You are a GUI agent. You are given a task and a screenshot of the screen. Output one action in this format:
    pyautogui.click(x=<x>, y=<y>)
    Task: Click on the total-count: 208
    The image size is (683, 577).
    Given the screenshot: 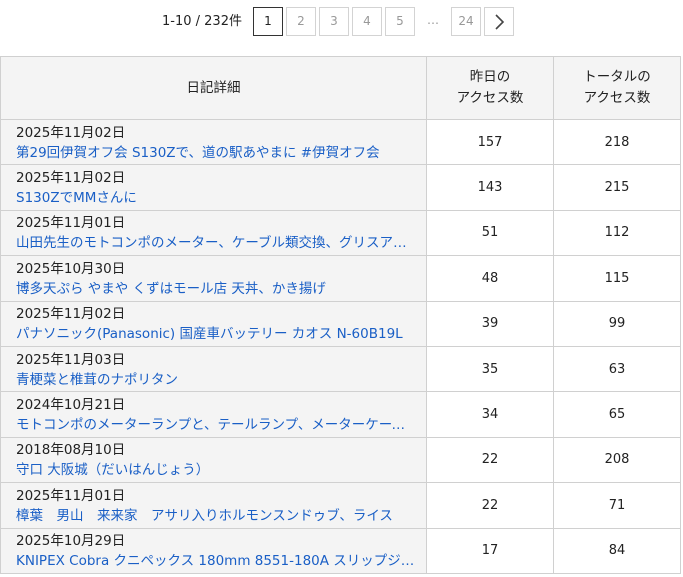 What is the action you would take?
    pyautogui.click(x=617, y=460)
    